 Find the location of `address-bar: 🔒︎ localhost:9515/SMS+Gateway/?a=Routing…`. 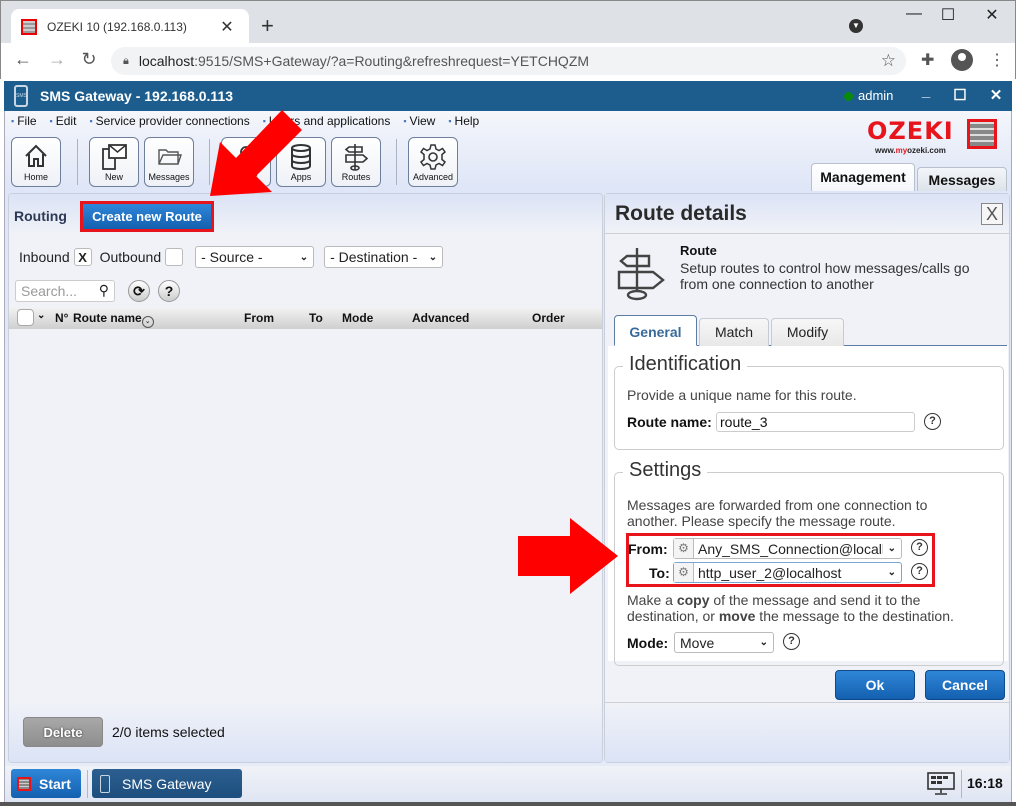

address-bar: 🔒︎ localhost:9515/SMS+Gateway/?a=Routing… is located at coordinates (508, 61).